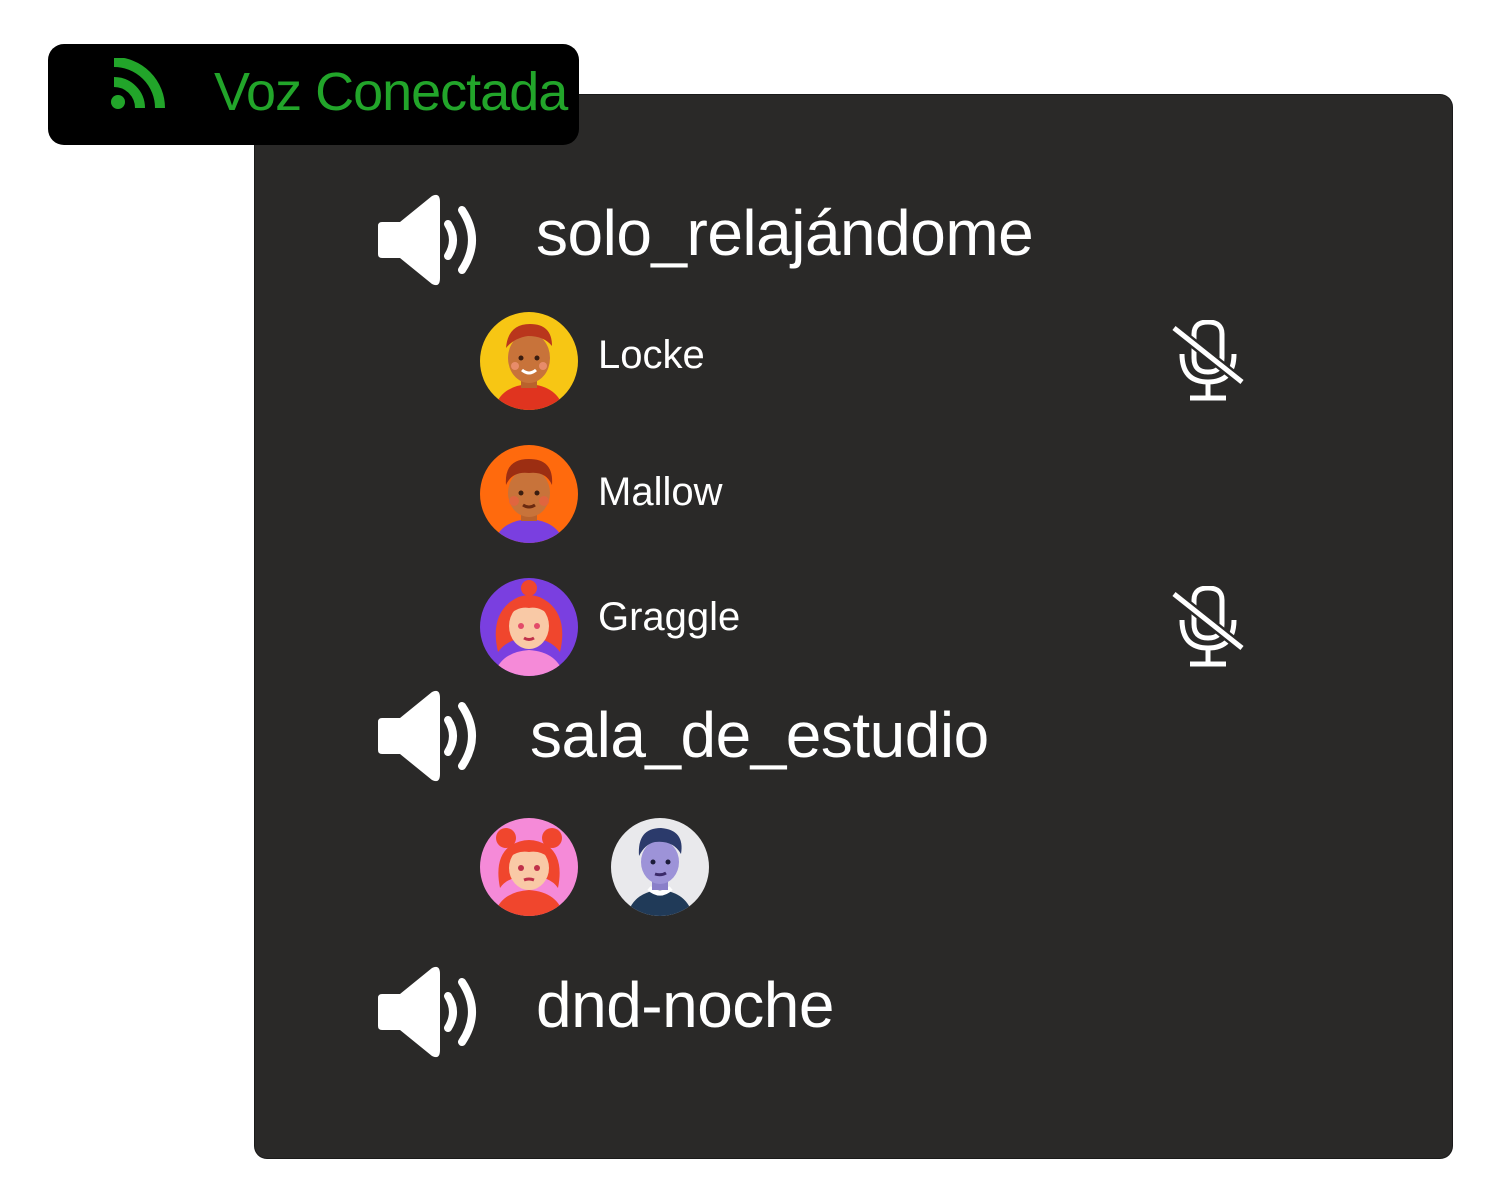  What do you see at coordinates (785, 233) in the screenshot?
I see `channel-name: solo_relajándome` at bounding box center [785, 233].